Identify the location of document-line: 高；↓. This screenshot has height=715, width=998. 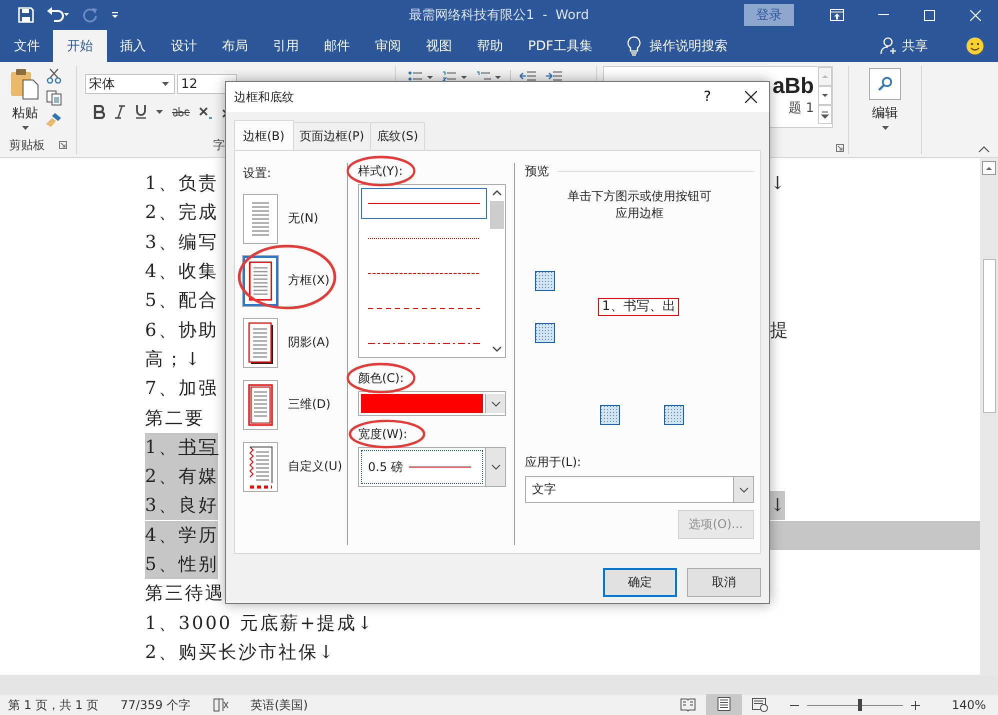
(173, 360).